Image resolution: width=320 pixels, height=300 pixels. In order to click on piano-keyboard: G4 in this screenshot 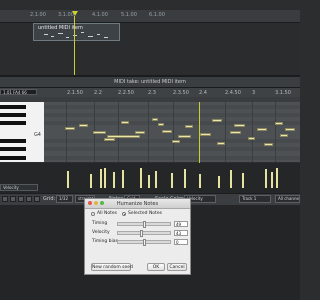, I will do `click(22, 132)`.